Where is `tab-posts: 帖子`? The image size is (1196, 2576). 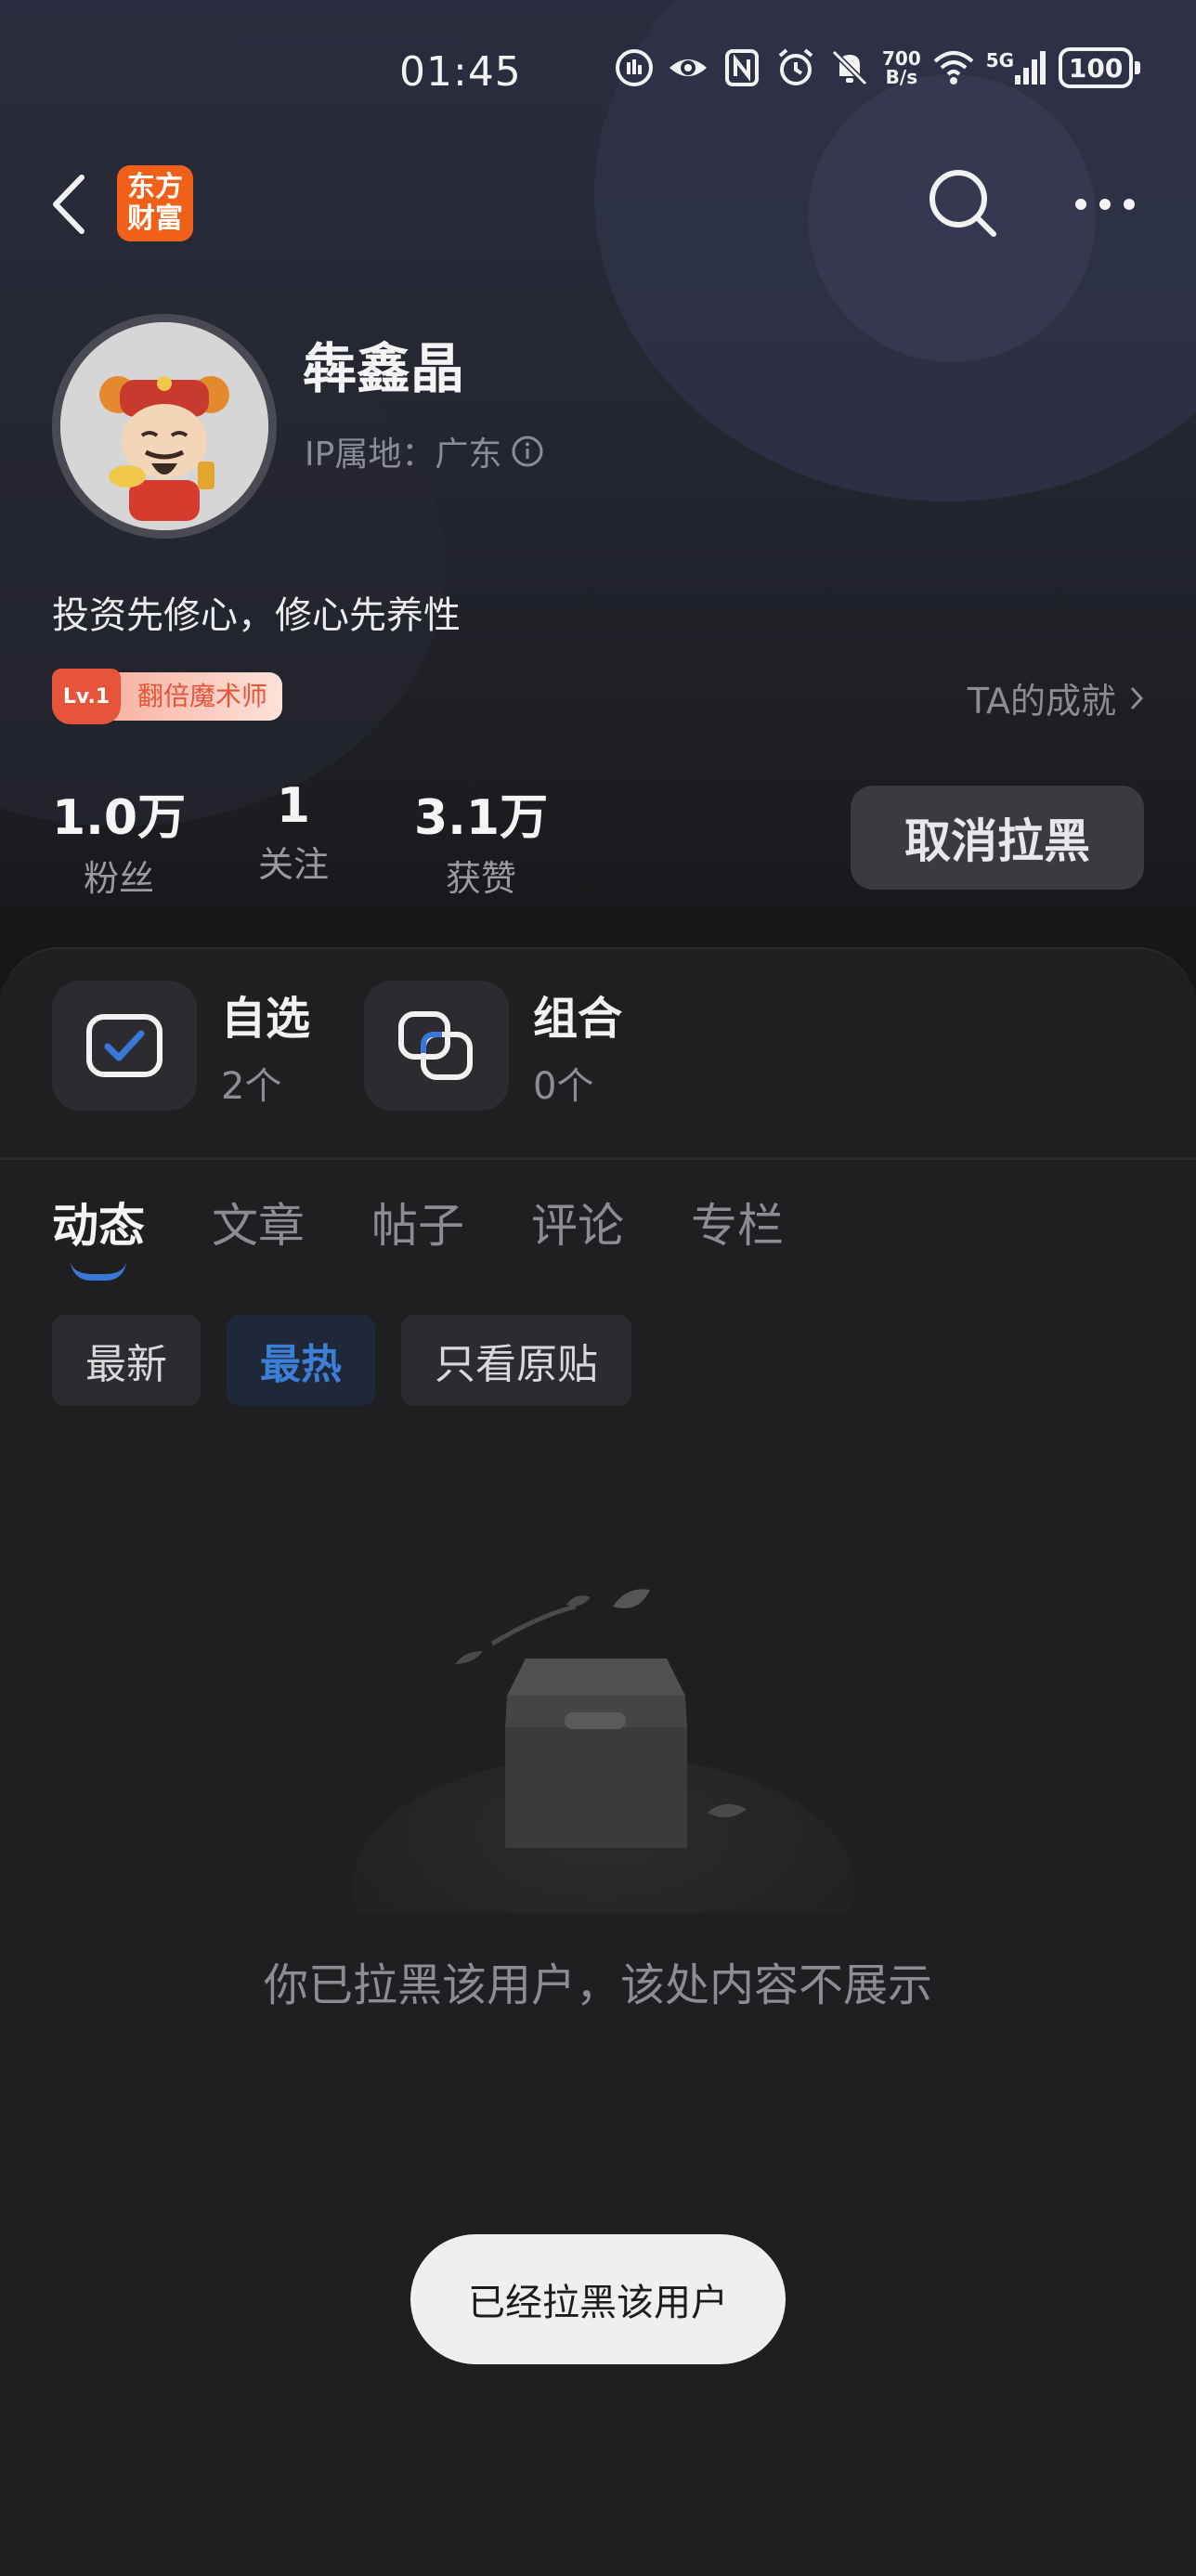 tab-posts: 帖子 is located at coordinates (417, 1222).